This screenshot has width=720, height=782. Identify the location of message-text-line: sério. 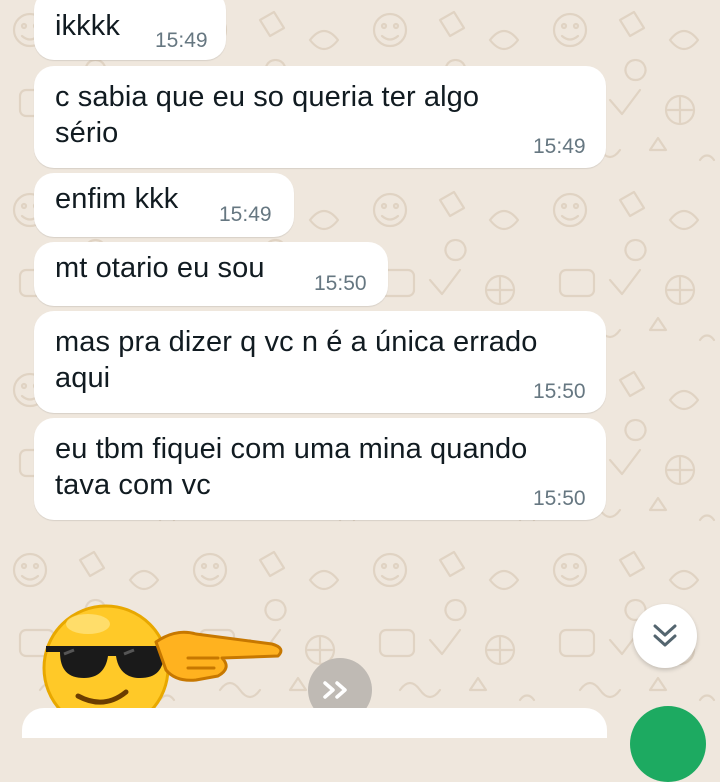
(87, 133).